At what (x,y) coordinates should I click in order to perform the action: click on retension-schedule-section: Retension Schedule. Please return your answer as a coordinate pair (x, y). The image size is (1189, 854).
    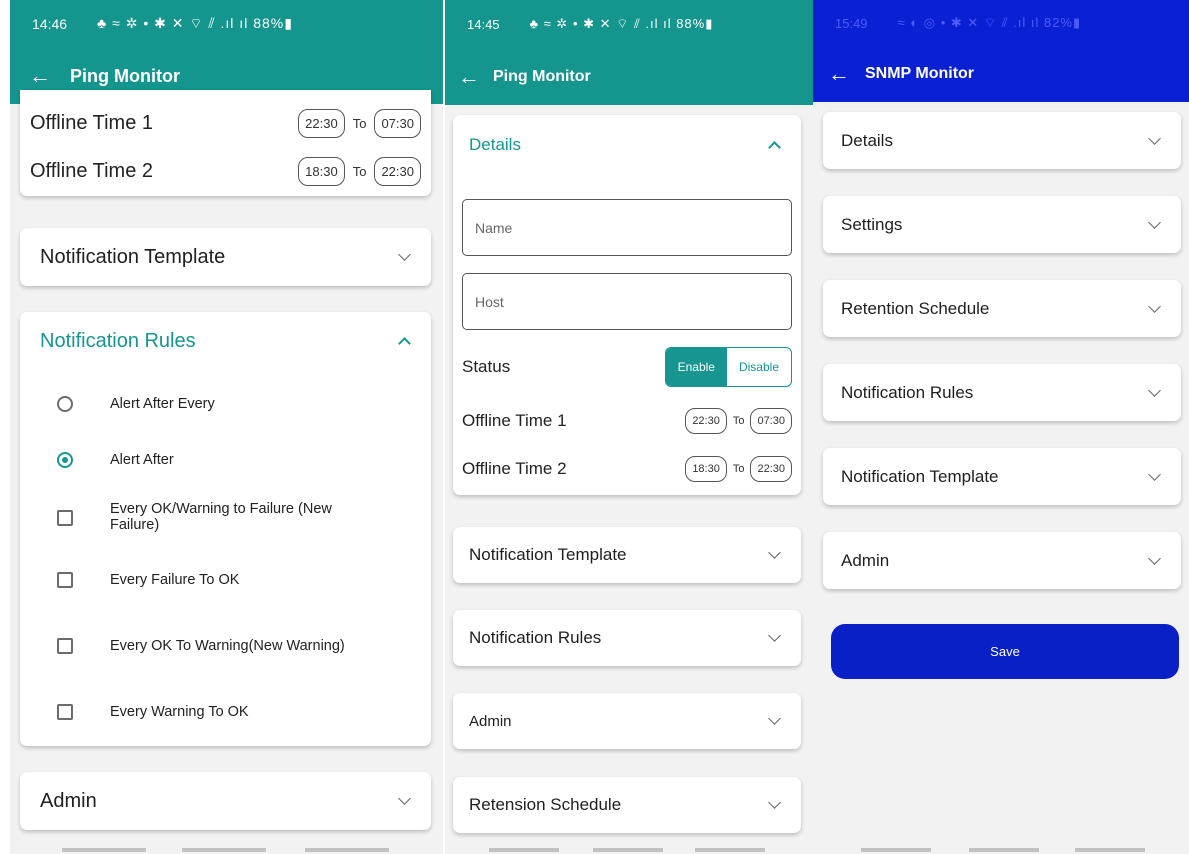
    Looking at the image, I should click on (627, 805).